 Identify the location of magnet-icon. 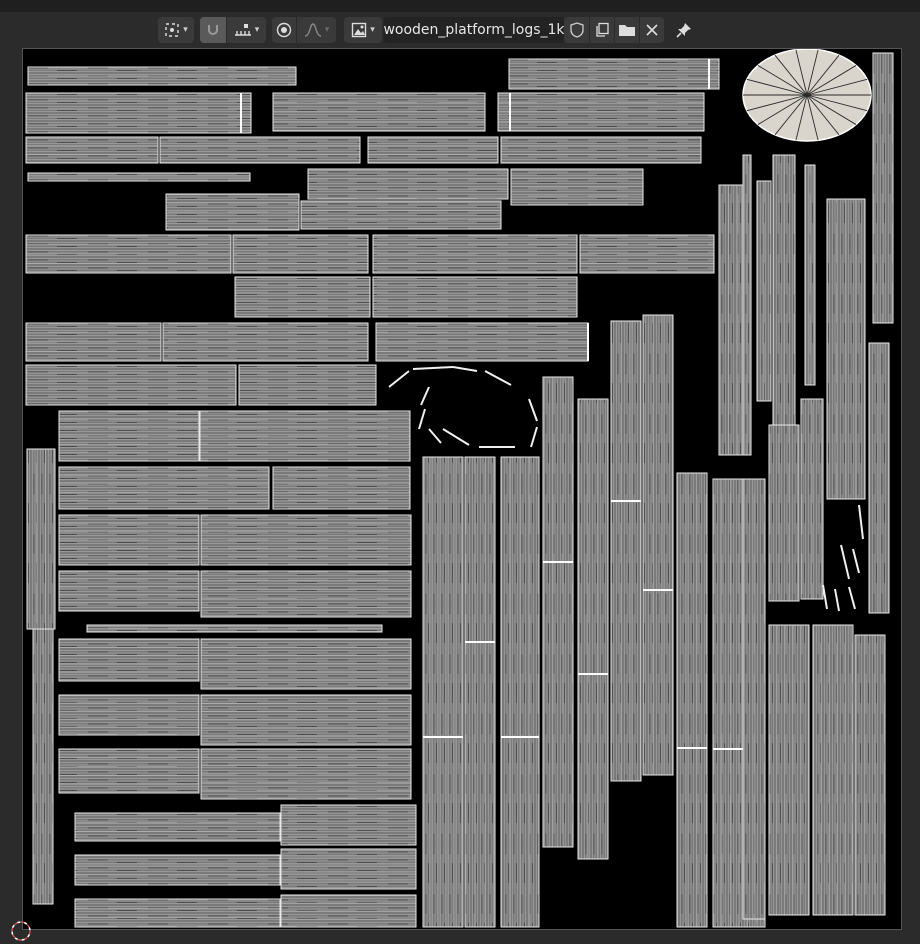
(213, 30).